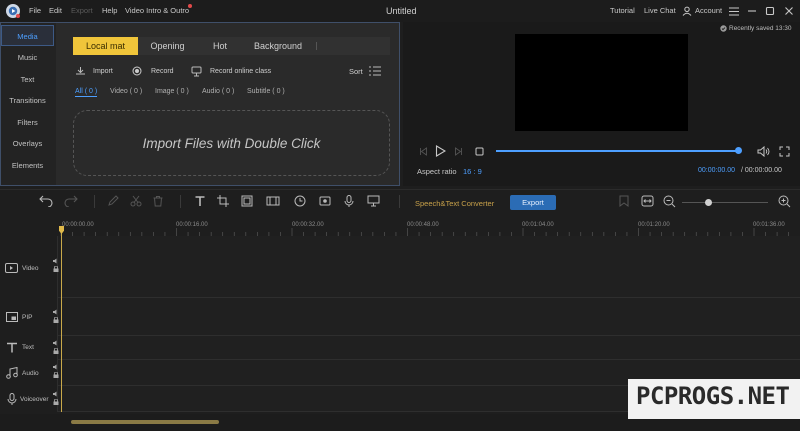 The height and width of the screenshot is (431, 800). I want to click on minimize-icon, so click(752, 11).